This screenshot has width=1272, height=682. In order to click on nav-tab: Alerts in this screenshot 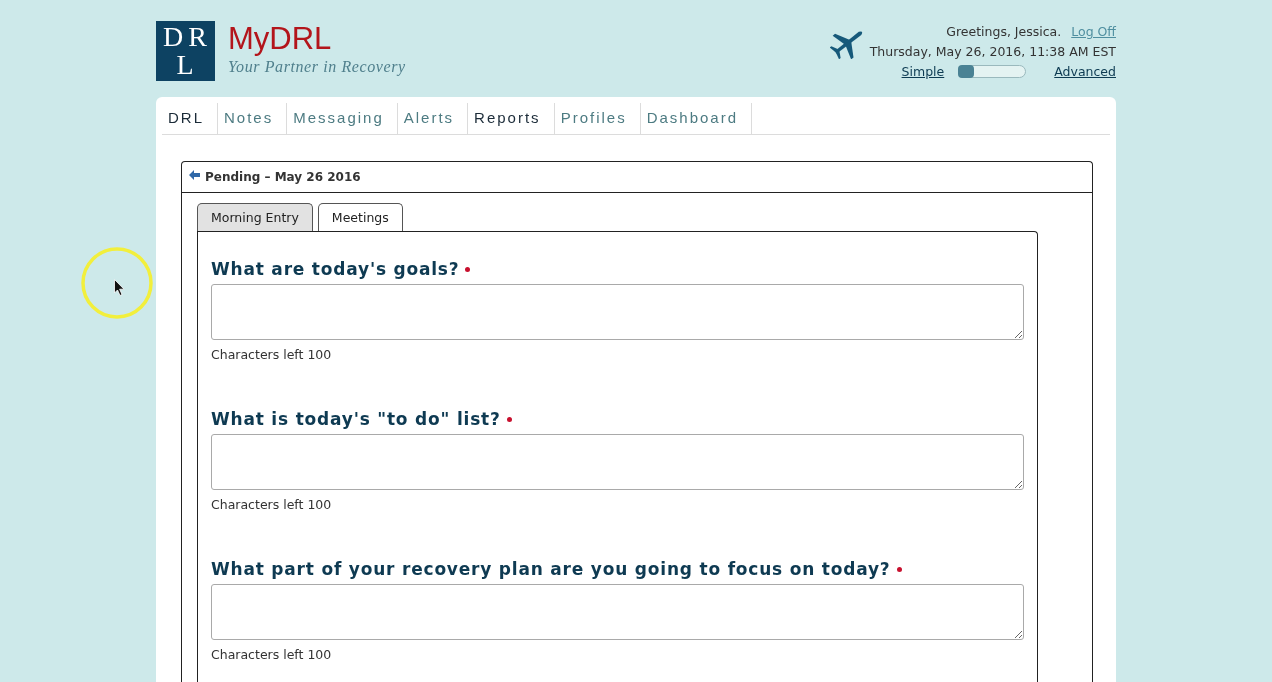, I will do `click(433, 118)`.